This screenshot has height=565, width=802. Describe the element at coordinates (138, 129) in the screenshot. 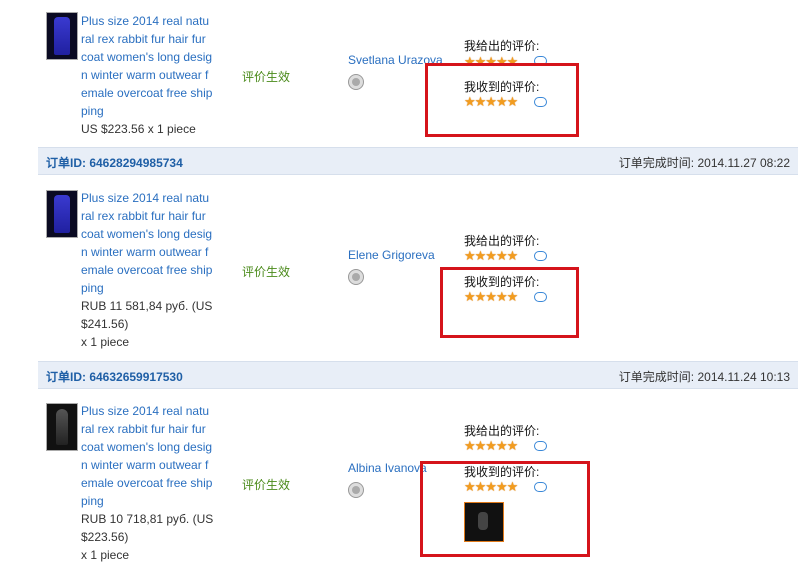

I see `product-price: US $223.56 x 1 piece` at that location.